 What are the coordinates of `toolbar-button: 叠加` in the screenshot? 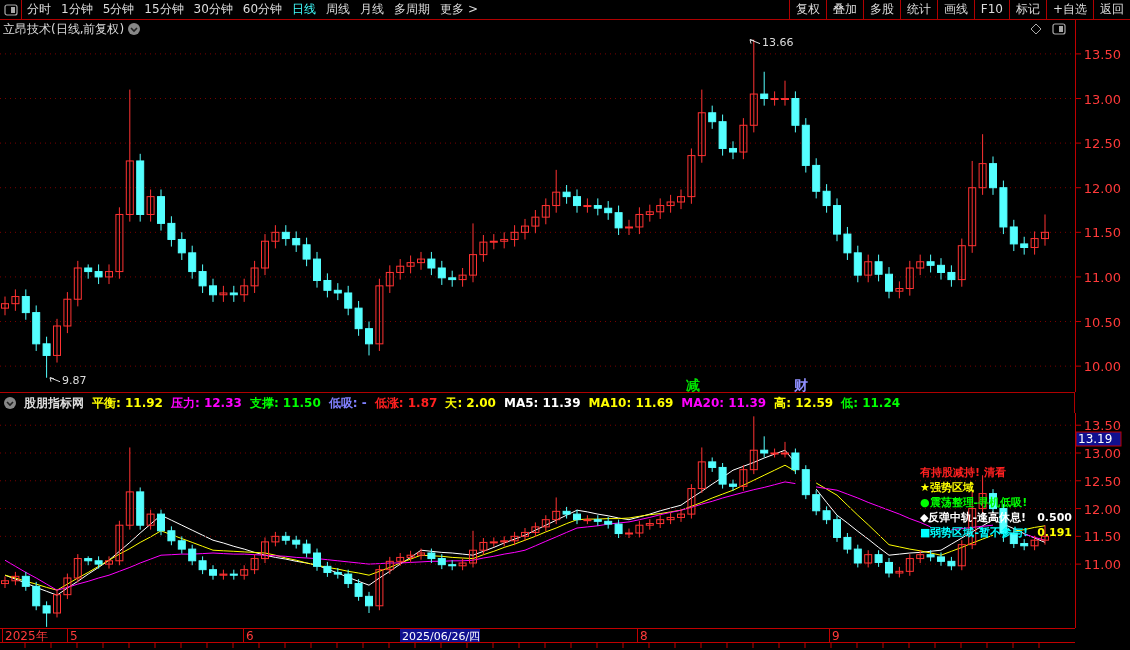 It's located at (844, 9).